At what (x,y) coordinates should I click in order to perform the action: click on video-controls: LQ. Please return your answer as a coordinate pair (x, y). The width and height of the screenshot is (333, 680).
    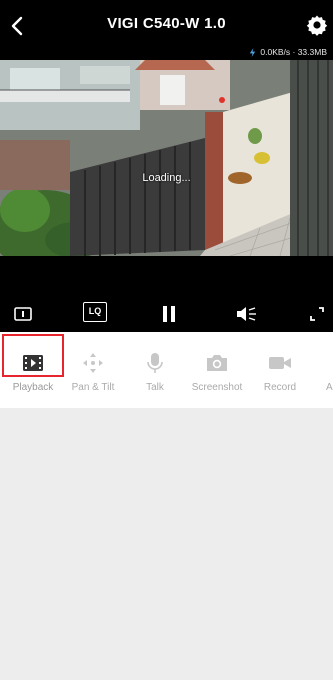
    Looking at the image, I should click on (166, 314).